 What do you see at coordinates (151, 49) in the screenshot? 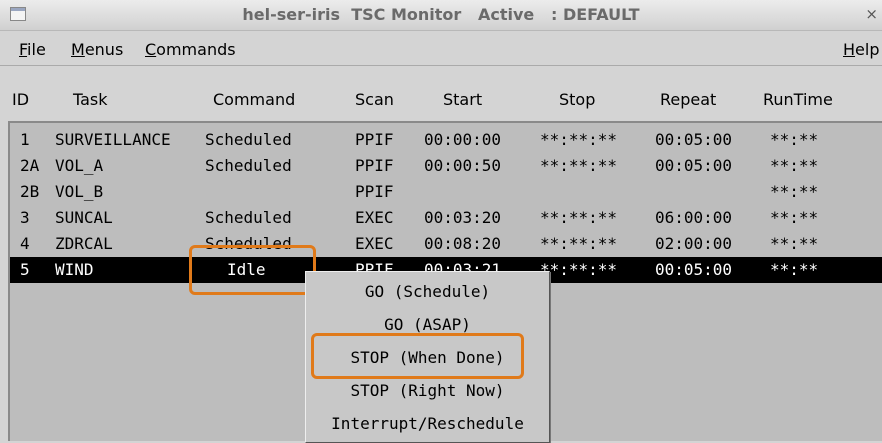
I see `menu-commands-mnemonic: C` at bounding box center [151, 49].